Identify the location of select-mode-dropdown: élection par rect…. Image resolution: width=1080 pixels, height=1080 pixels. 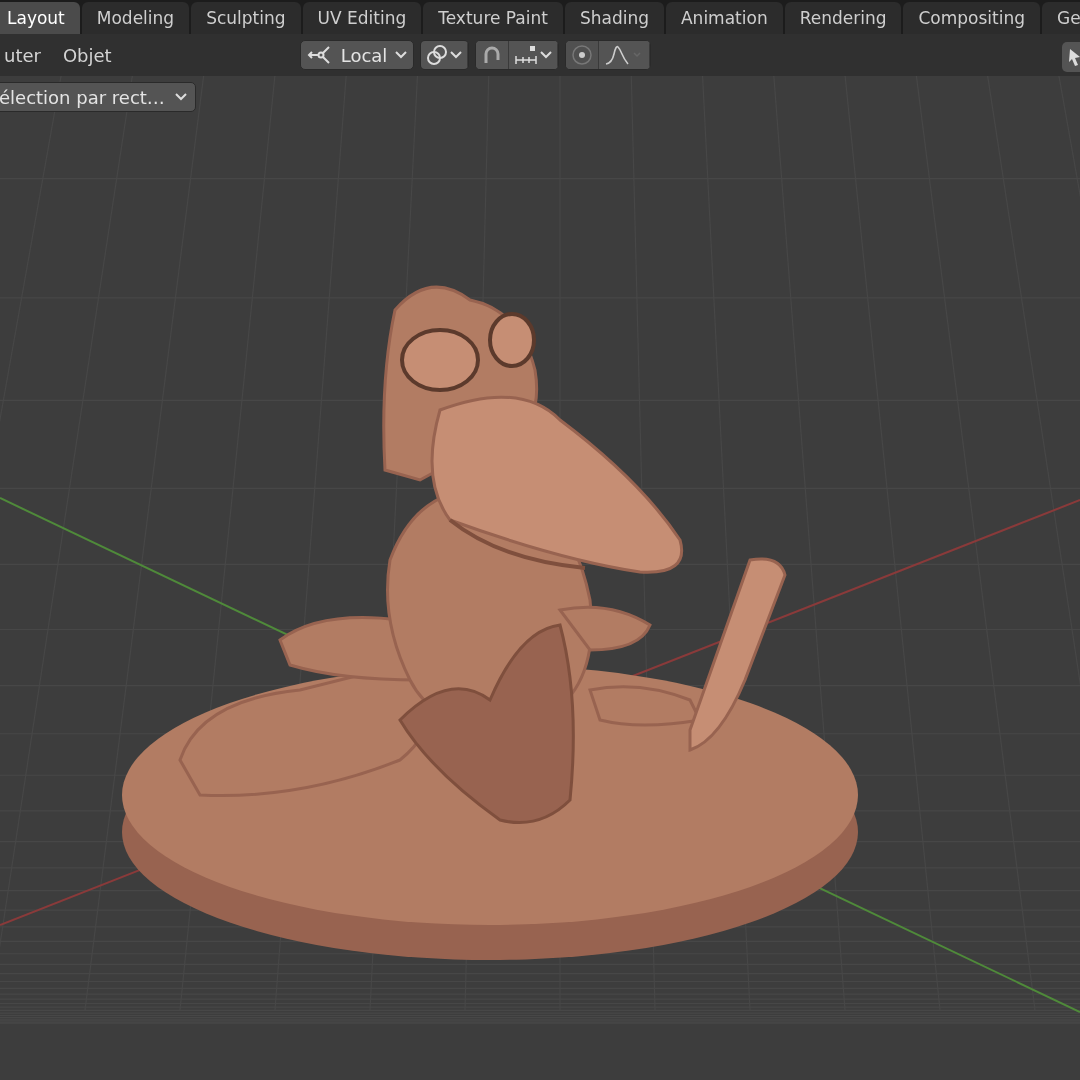
(98, 97).